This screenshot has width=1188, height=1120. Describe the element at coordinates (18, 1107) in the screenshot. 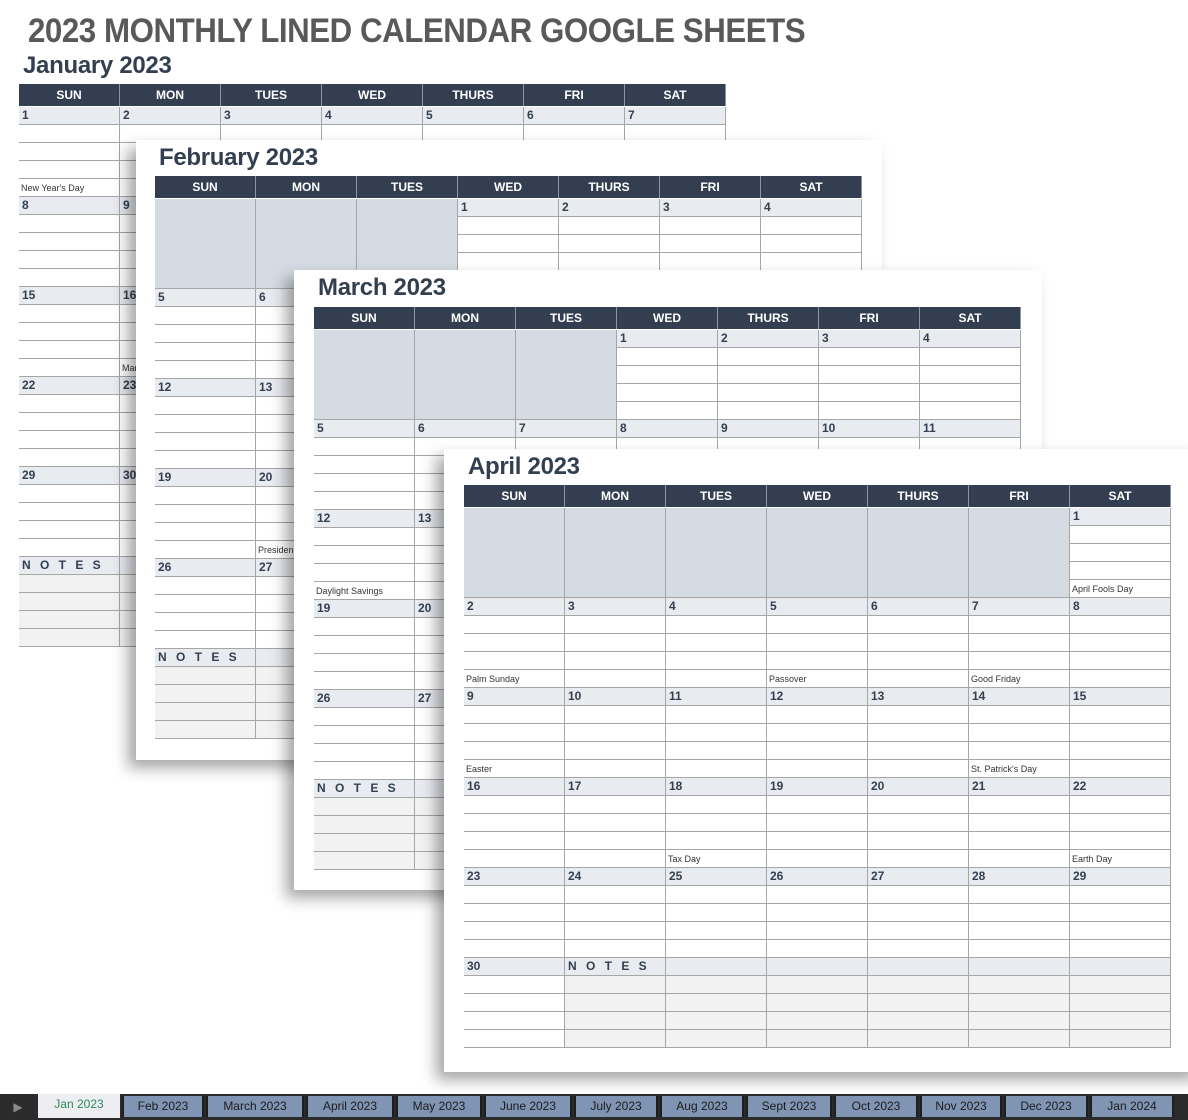

I see `tab-scroll-arrow-icon: ▶` at that location.